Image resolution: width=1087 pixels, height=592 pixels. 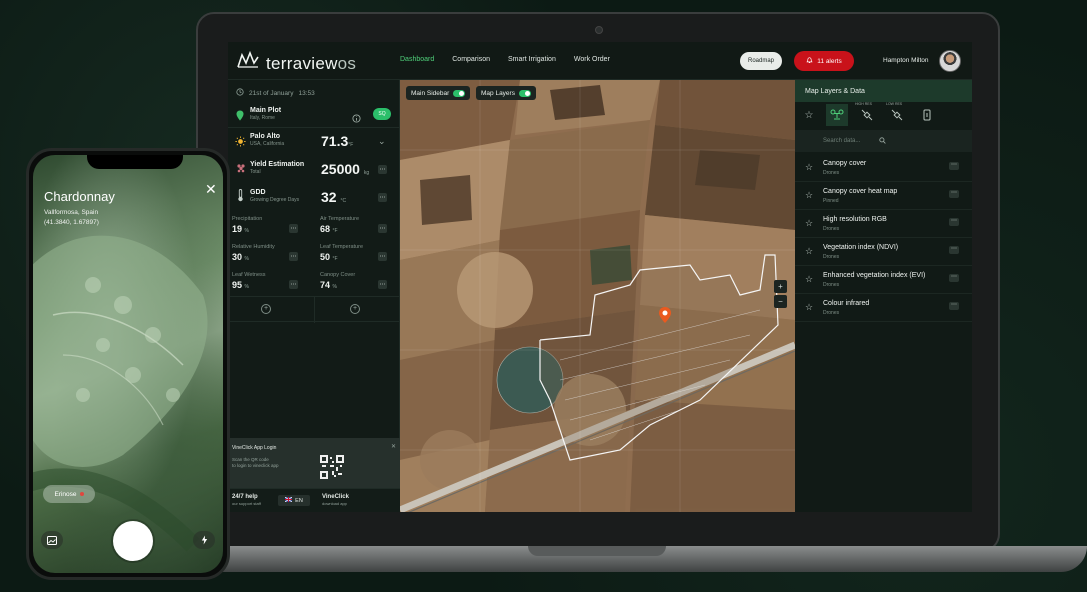 What do you see at coordinates (417, 59) in the screenshot?
I see `nav-dashboard: Dashboard` at bounding box center [417, 59].